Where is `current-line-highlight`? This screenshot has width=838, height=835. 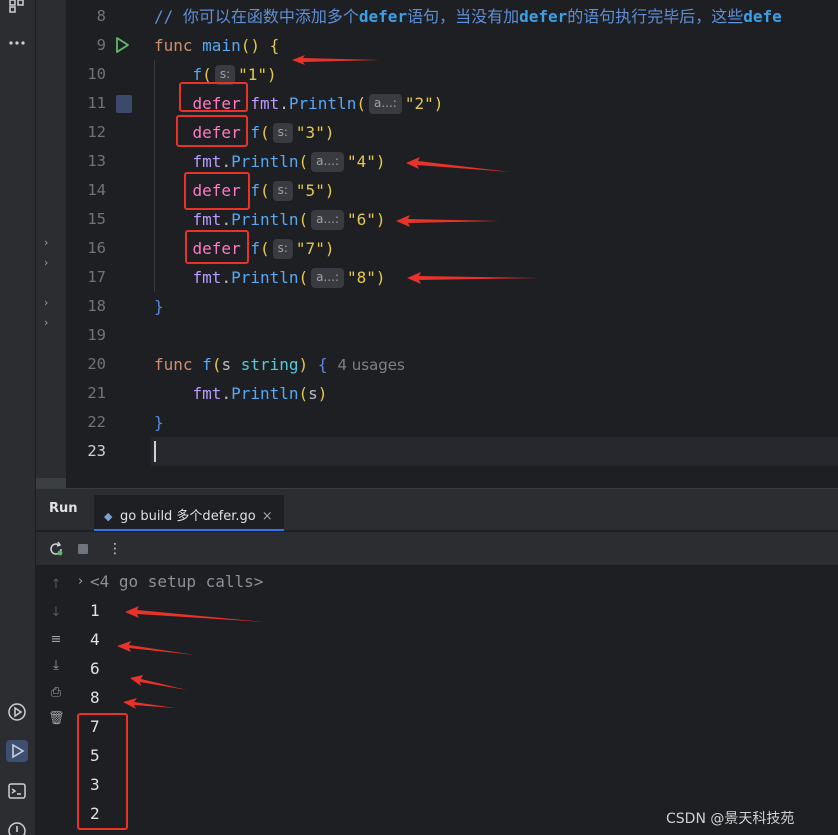
current-line-highlight is located at coordinates (452, 451).